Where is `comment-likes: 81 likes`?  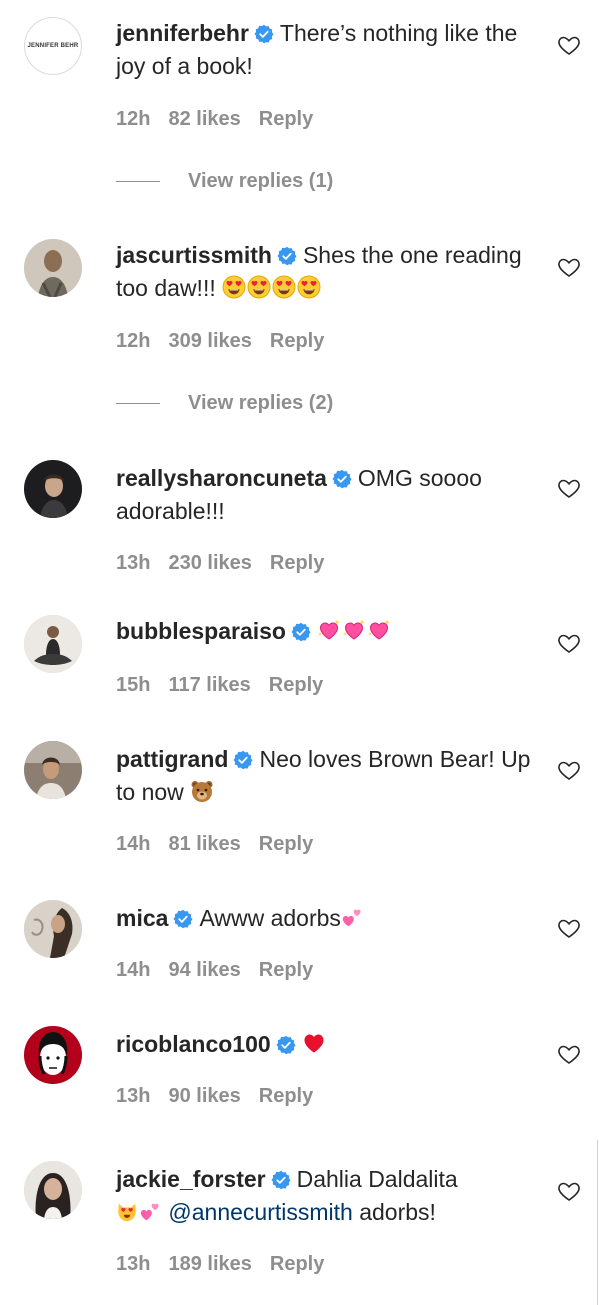 comment-likes: 81 likes is located at coordinates (204, 844).